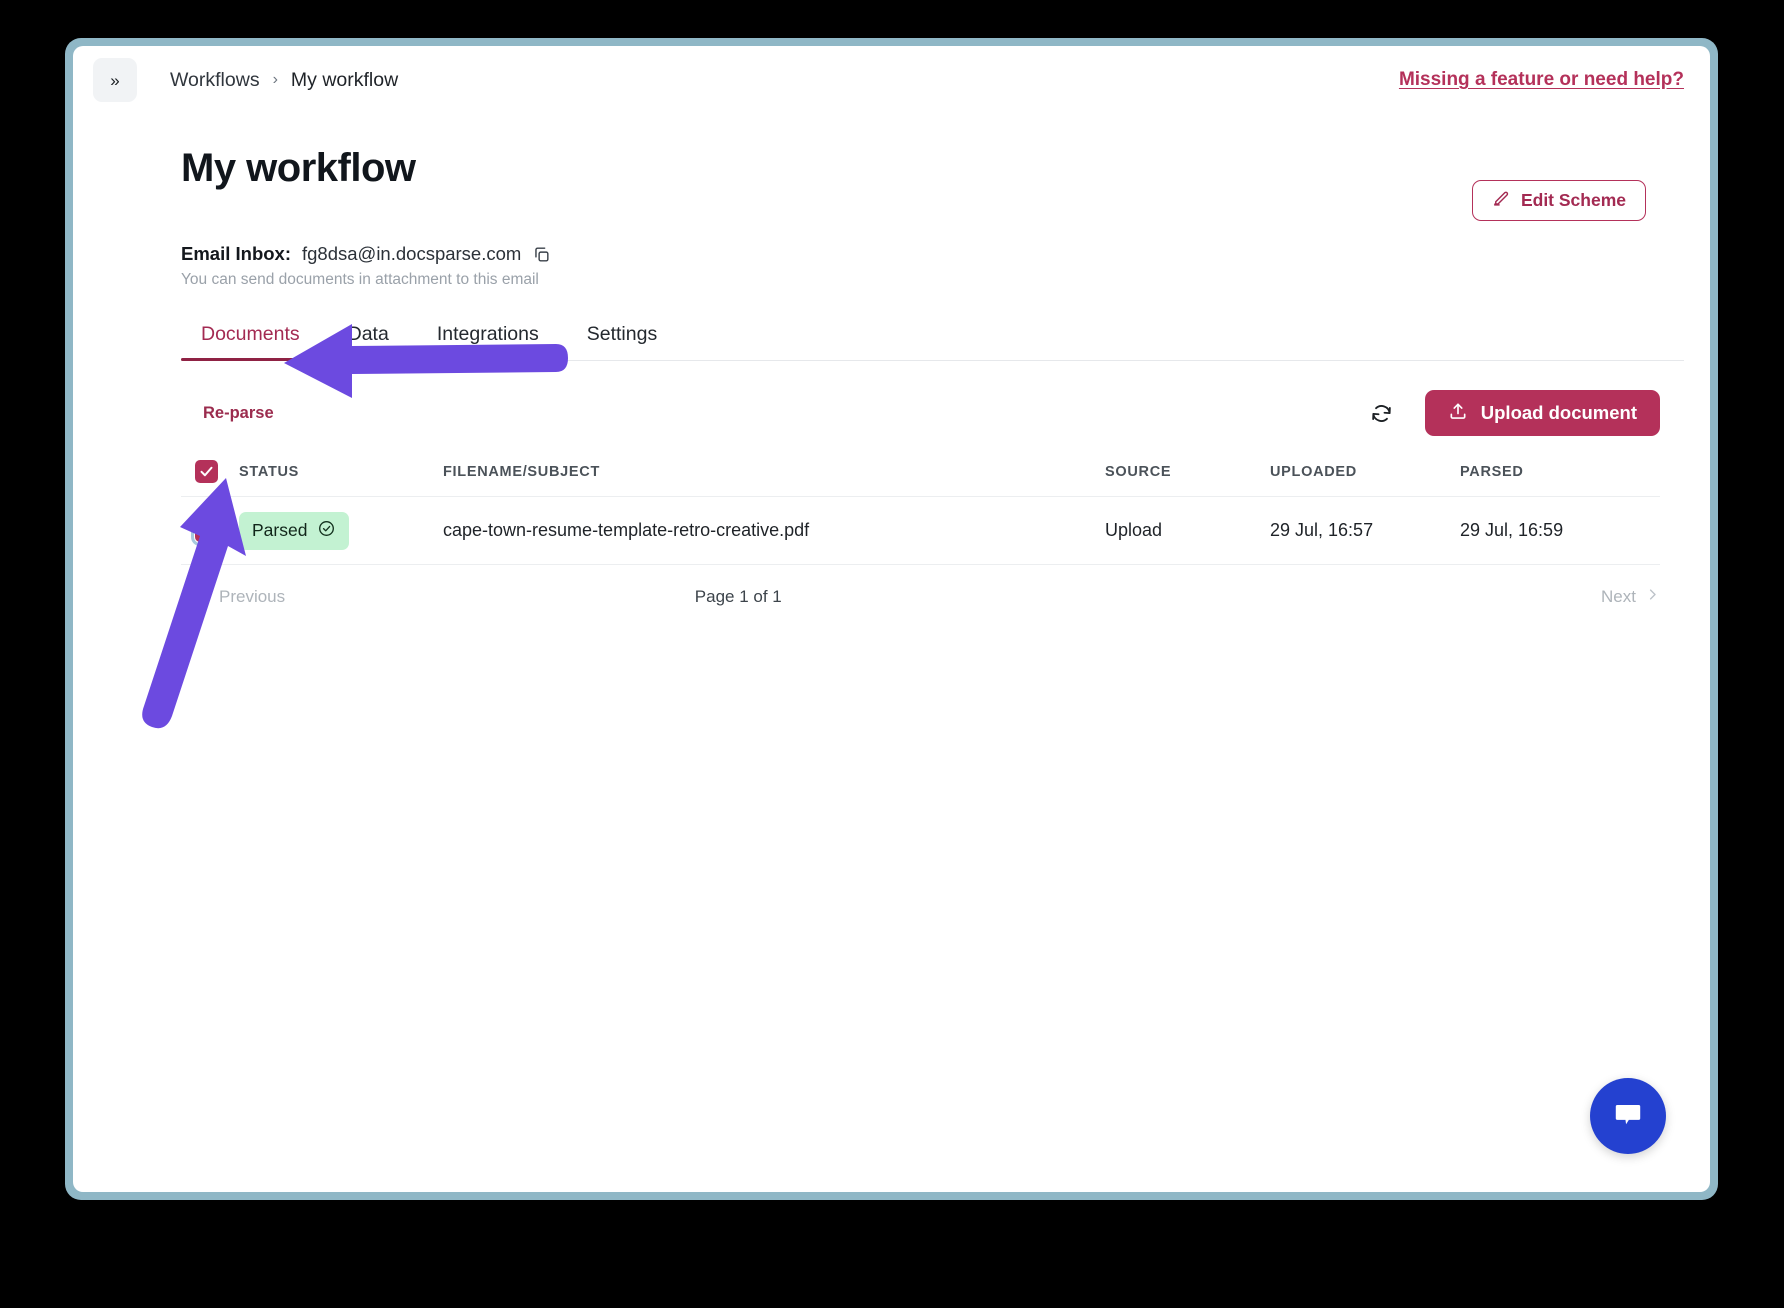 The image size is (1784, 1308). Describe the element at coordinates (368, 341) in the screenshot. I see `tab-data: Data` at that location.